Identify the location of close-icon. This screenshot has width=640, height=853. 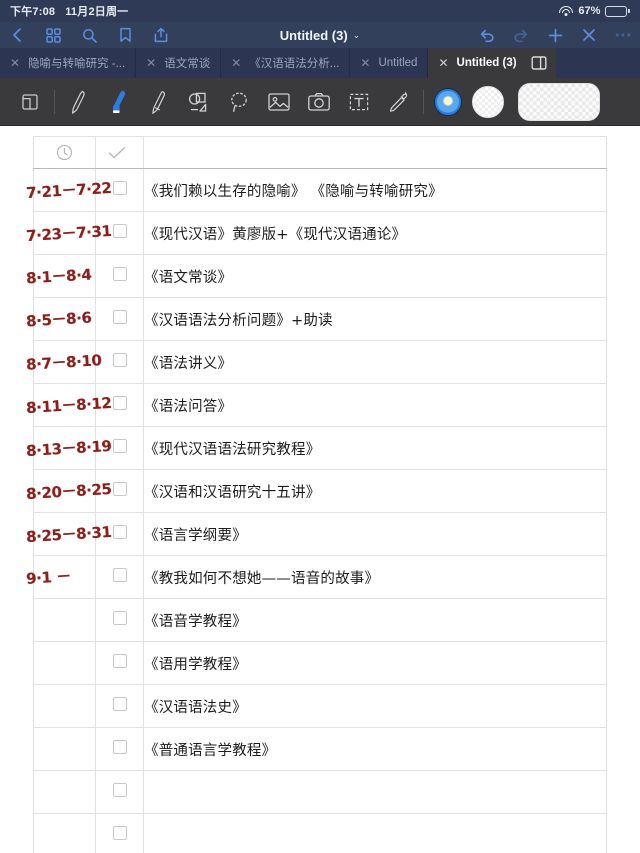
(589, 35).